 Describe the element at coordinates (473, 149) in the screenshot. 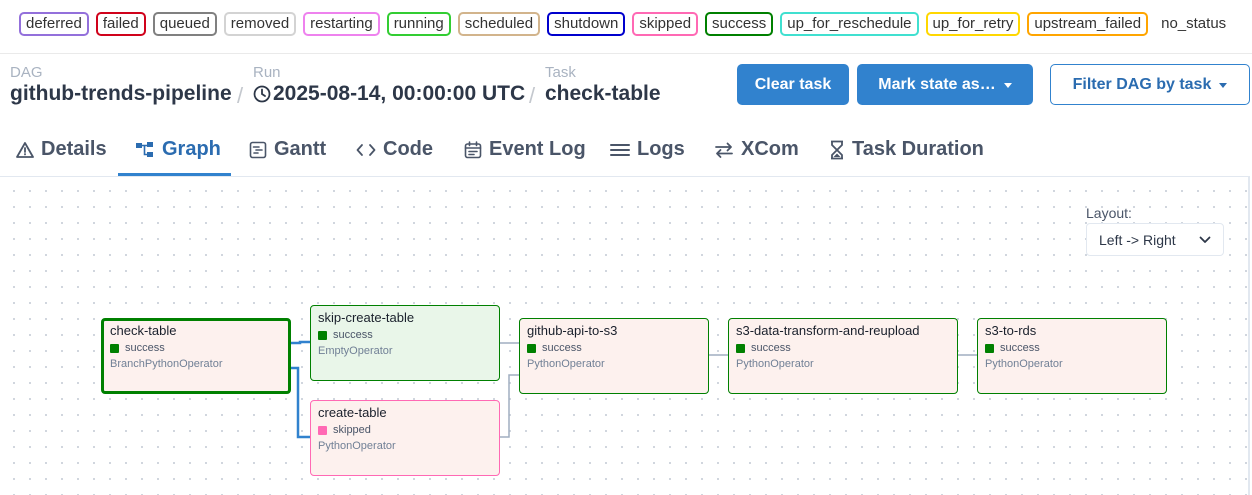

I see `calendar-icon` at that location.